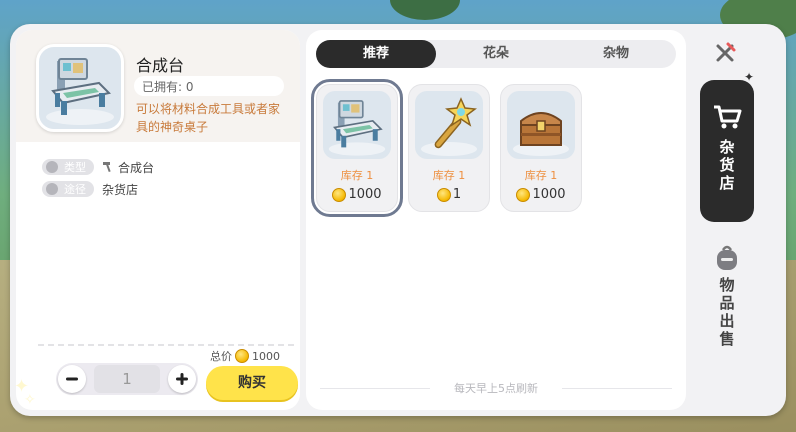  Describe the element at coordinates (449, 125) in the screenshot. I see `star-wand-icon` at that location.